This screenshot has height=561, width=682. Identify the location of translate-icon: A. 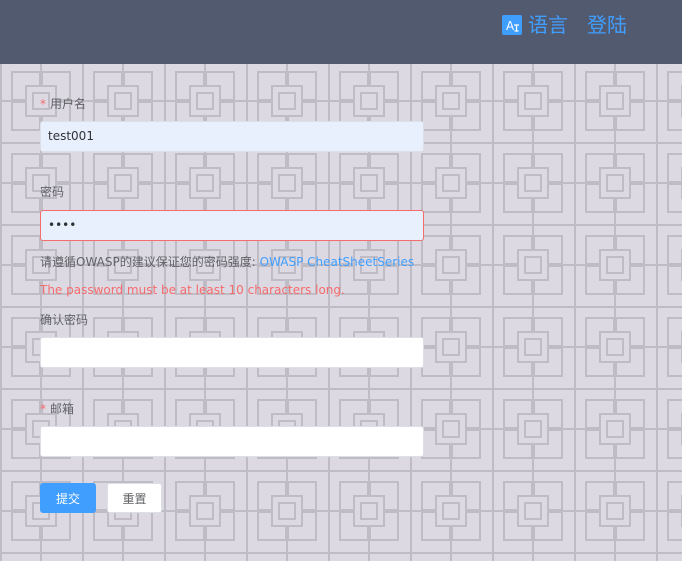
(512, 25).